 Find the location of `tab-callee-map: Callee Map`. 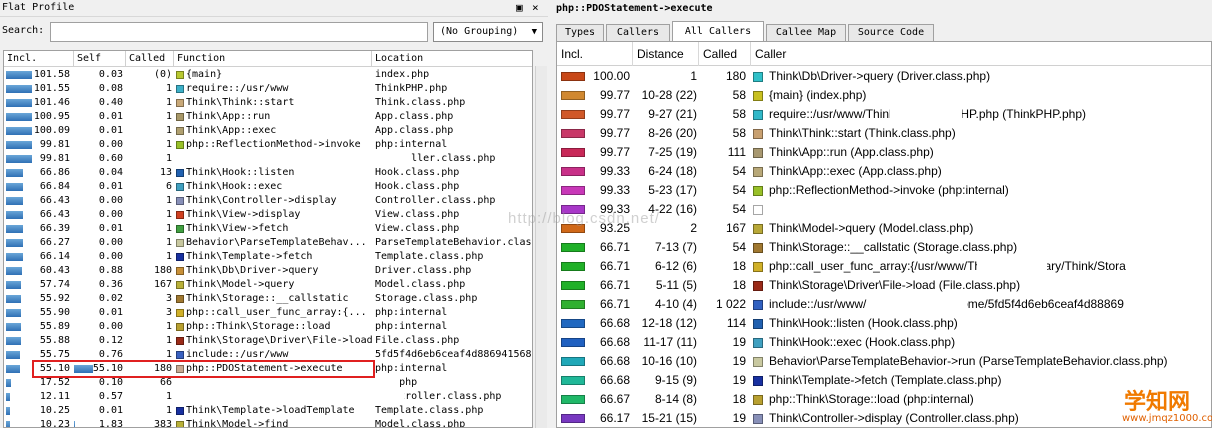

tab-callee-map: Callee Map is located at coordinates (806, 32).